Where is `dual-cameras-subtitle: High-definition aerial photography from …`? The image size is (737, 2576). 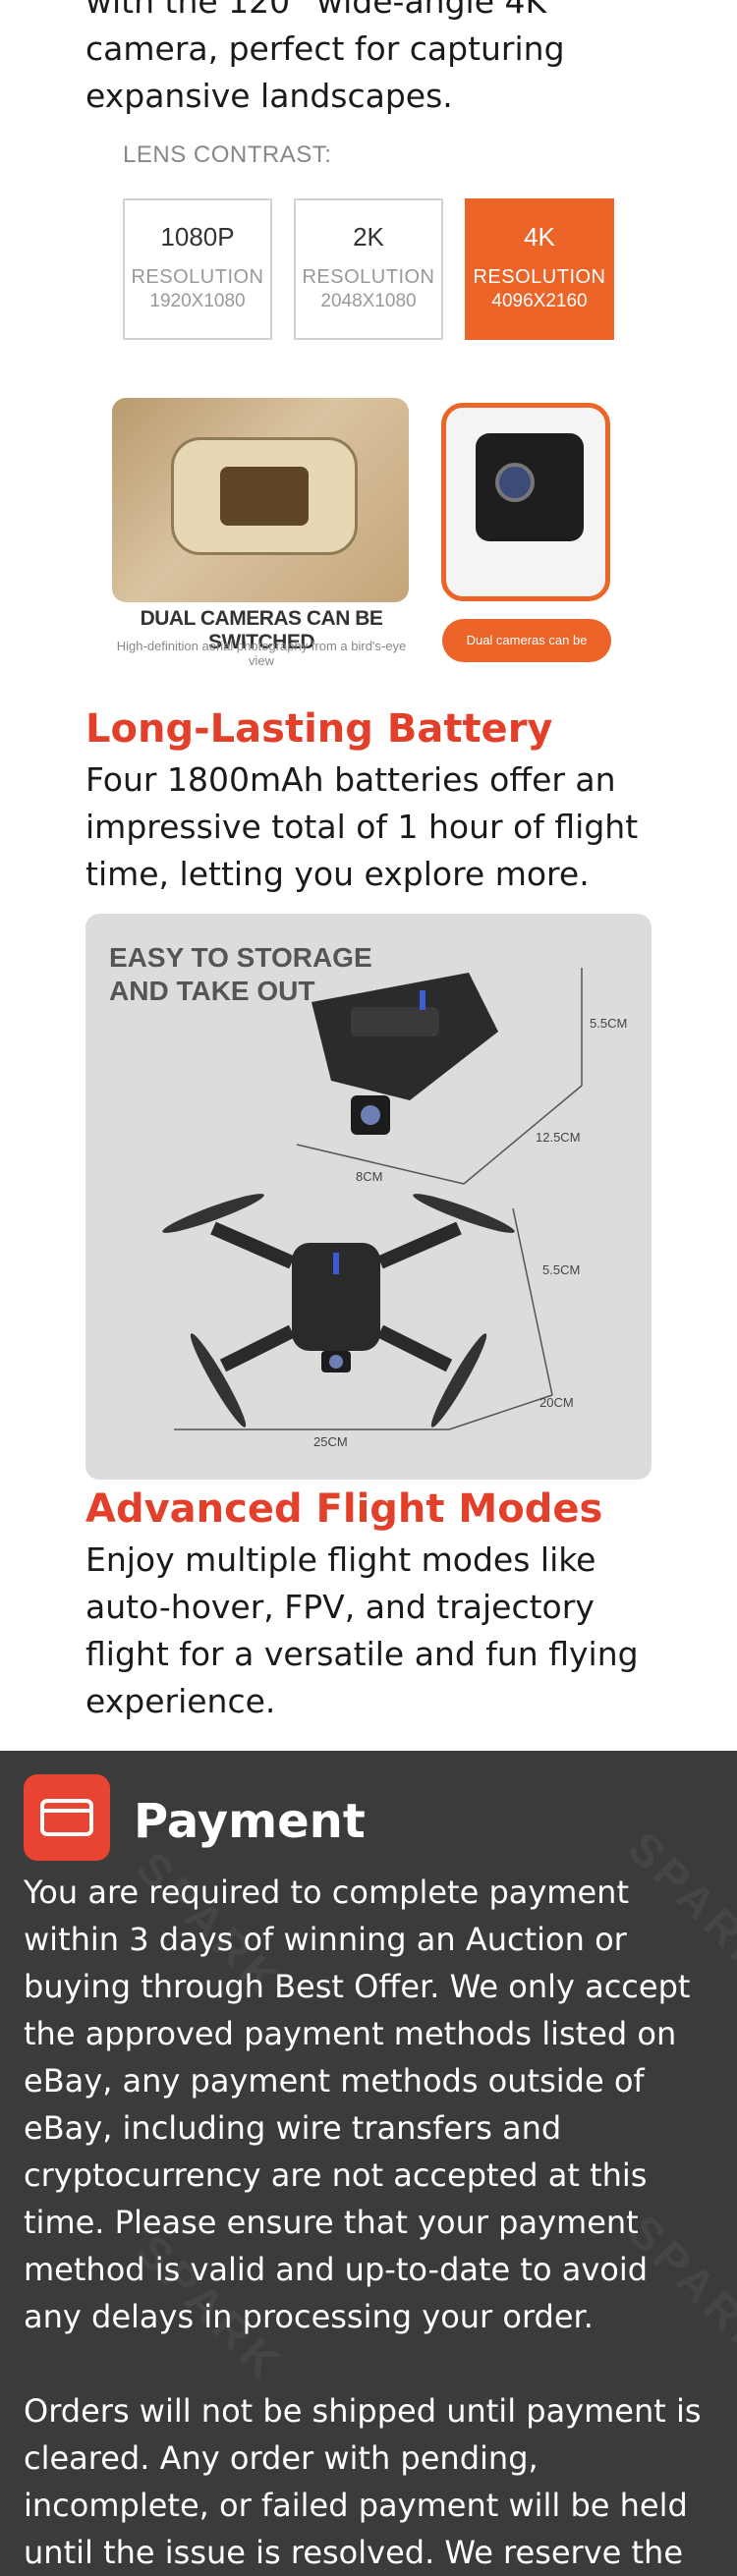 dual-cameras-subtitle: High-definition aerial photography from … is located at coordinates (261, 653).